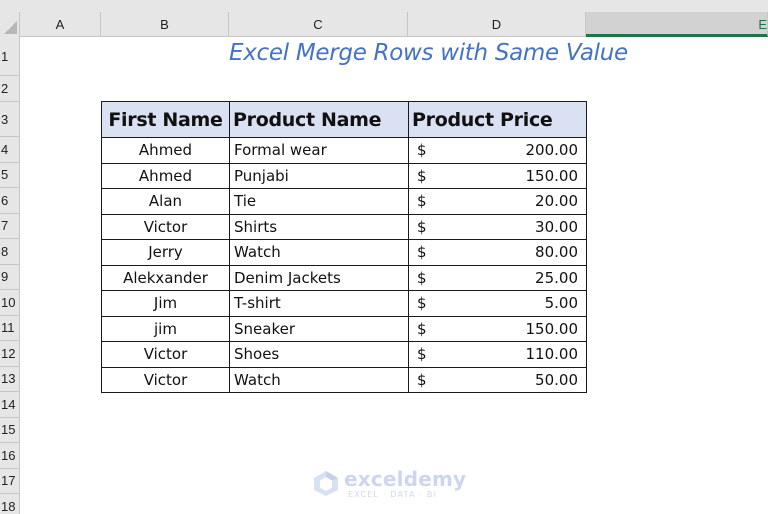  Describe the element at coordinates (319, 328) in the screenshot. I see `cell-product-name: Sneaker` at that location.